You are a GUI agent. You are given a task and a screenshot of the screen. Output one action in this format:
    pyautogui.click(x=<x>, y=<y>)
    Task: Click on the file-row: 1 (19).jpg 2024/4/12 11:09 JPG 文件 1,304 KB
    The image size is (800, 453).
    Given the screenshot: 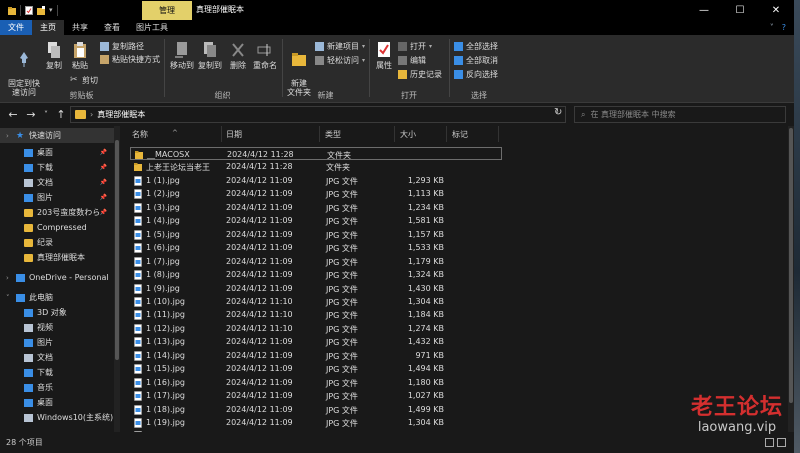 What is the action you would take?
    pyautogui.click(x=316, y=422)
    